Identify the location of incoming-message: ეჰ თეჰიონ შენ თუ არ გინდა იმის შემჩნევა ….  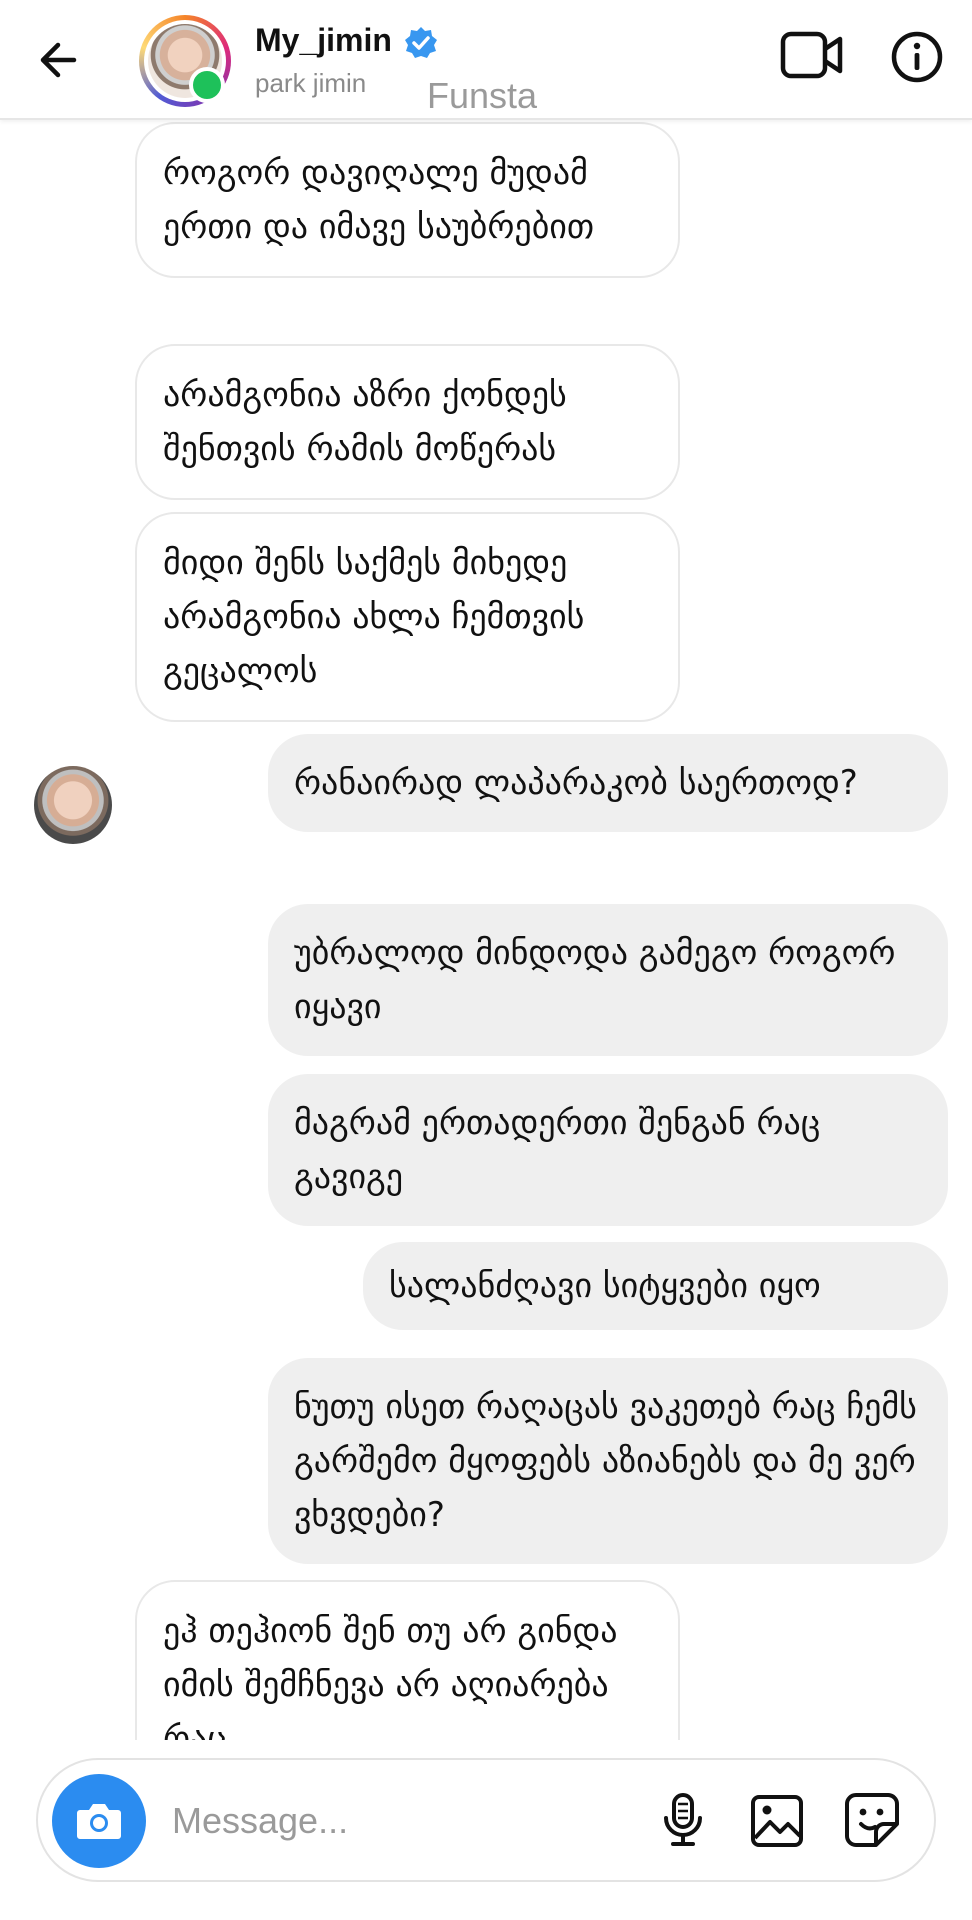
(407, 1660).